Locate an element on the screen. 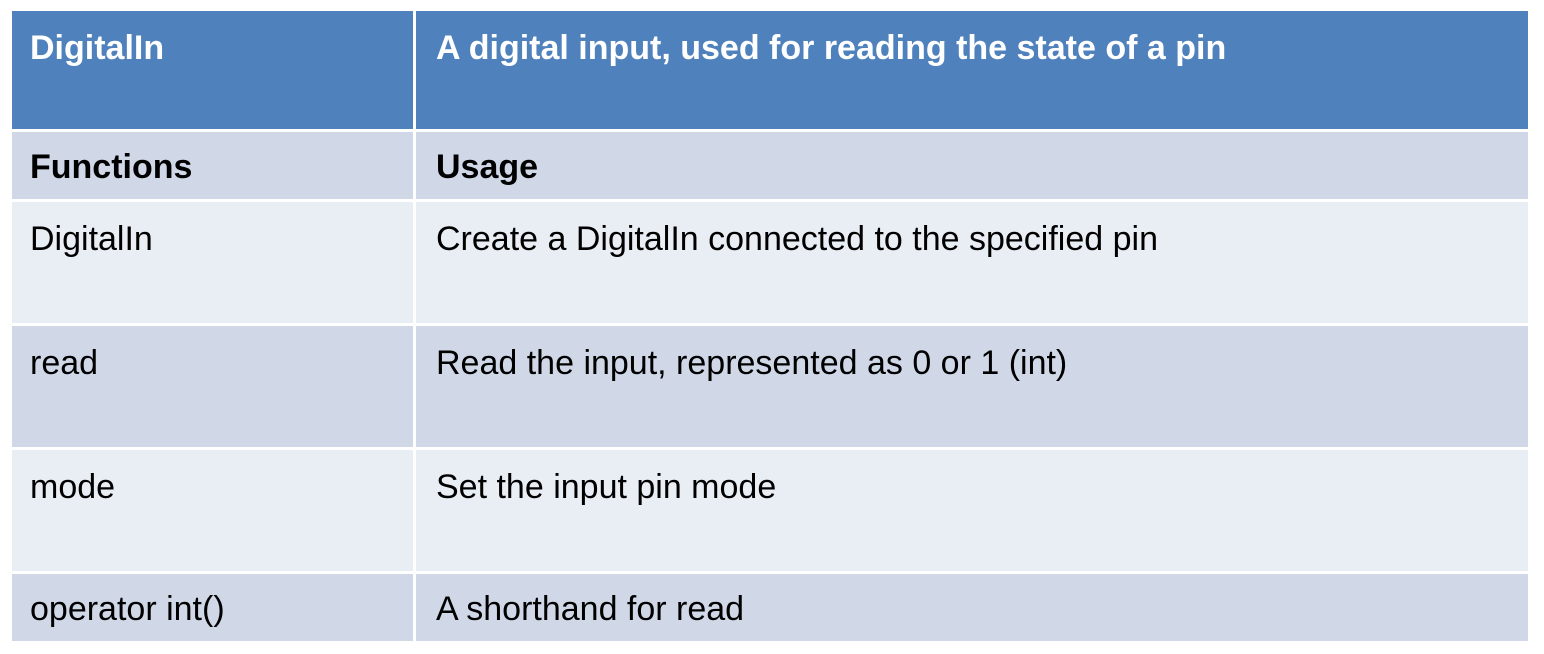 Image resolution: width=1544 pixels, height=654 pixels. row-function-mode: mode is located at coordinates (212, 510).